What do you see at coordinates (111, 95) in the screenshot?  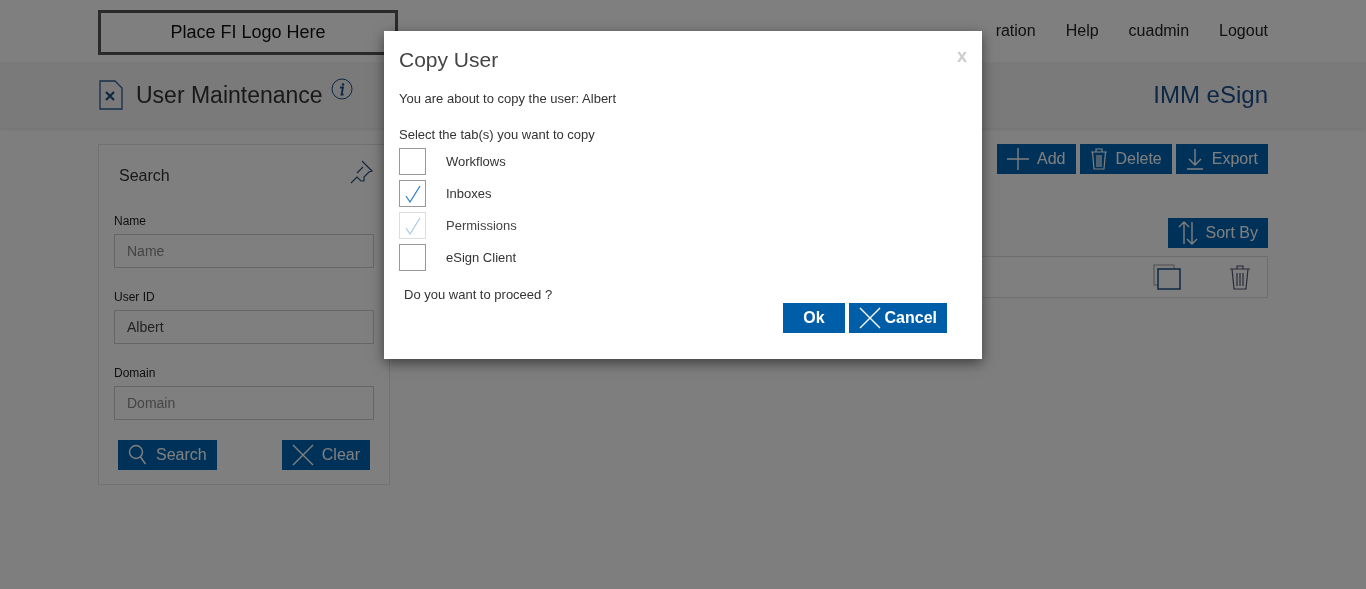 I see `document-icon` at bounding box center [111, 95].